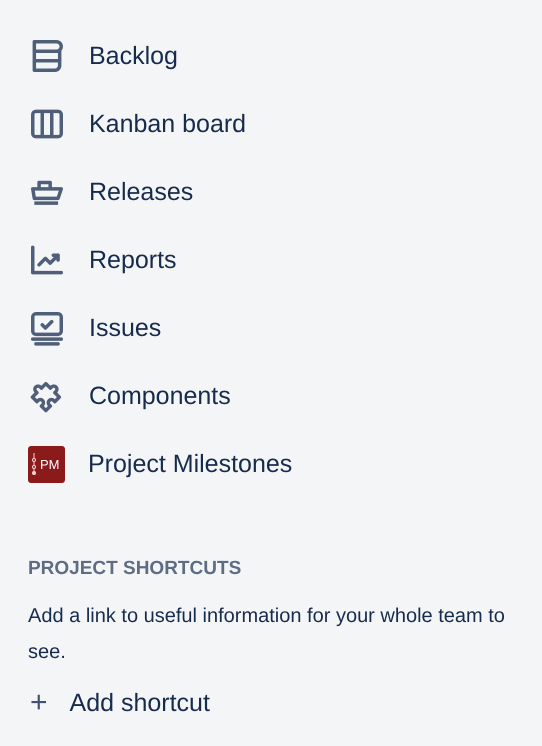  What do you see at coordinates (285, 192) in the screenshot?
I see `nav-item: Releases` at bounding box center [285, 192].